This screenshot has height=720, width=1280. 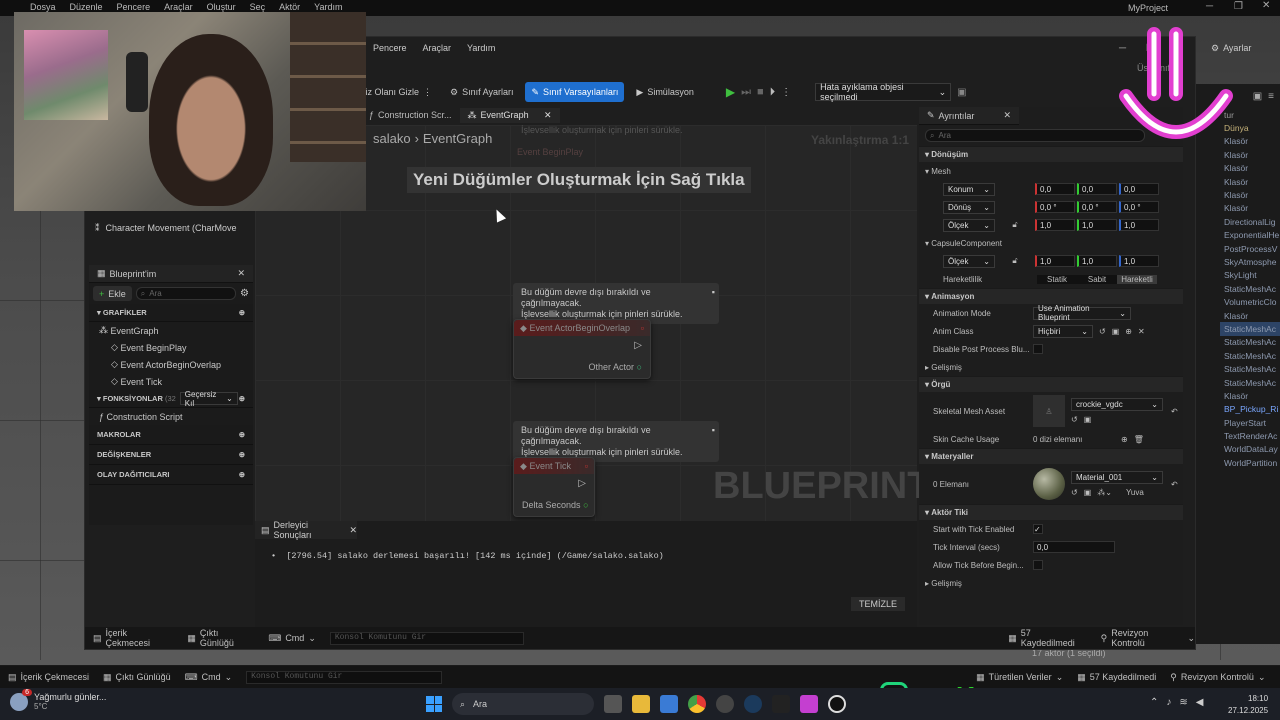 I want to click on outliner-item: WorldPartition, so click(x=1250, y=462).